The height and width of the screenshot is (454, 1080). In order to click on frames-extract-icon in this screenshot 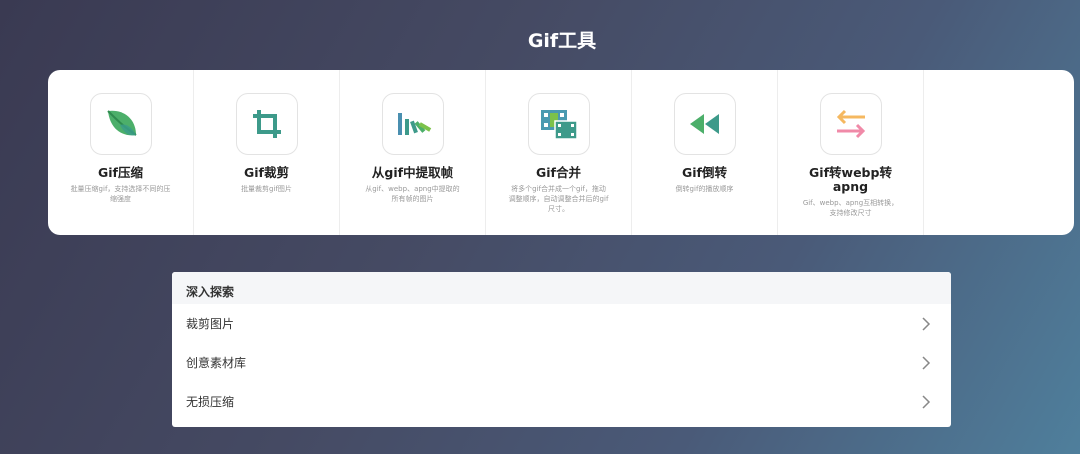, I will do `click(412, 124)`.